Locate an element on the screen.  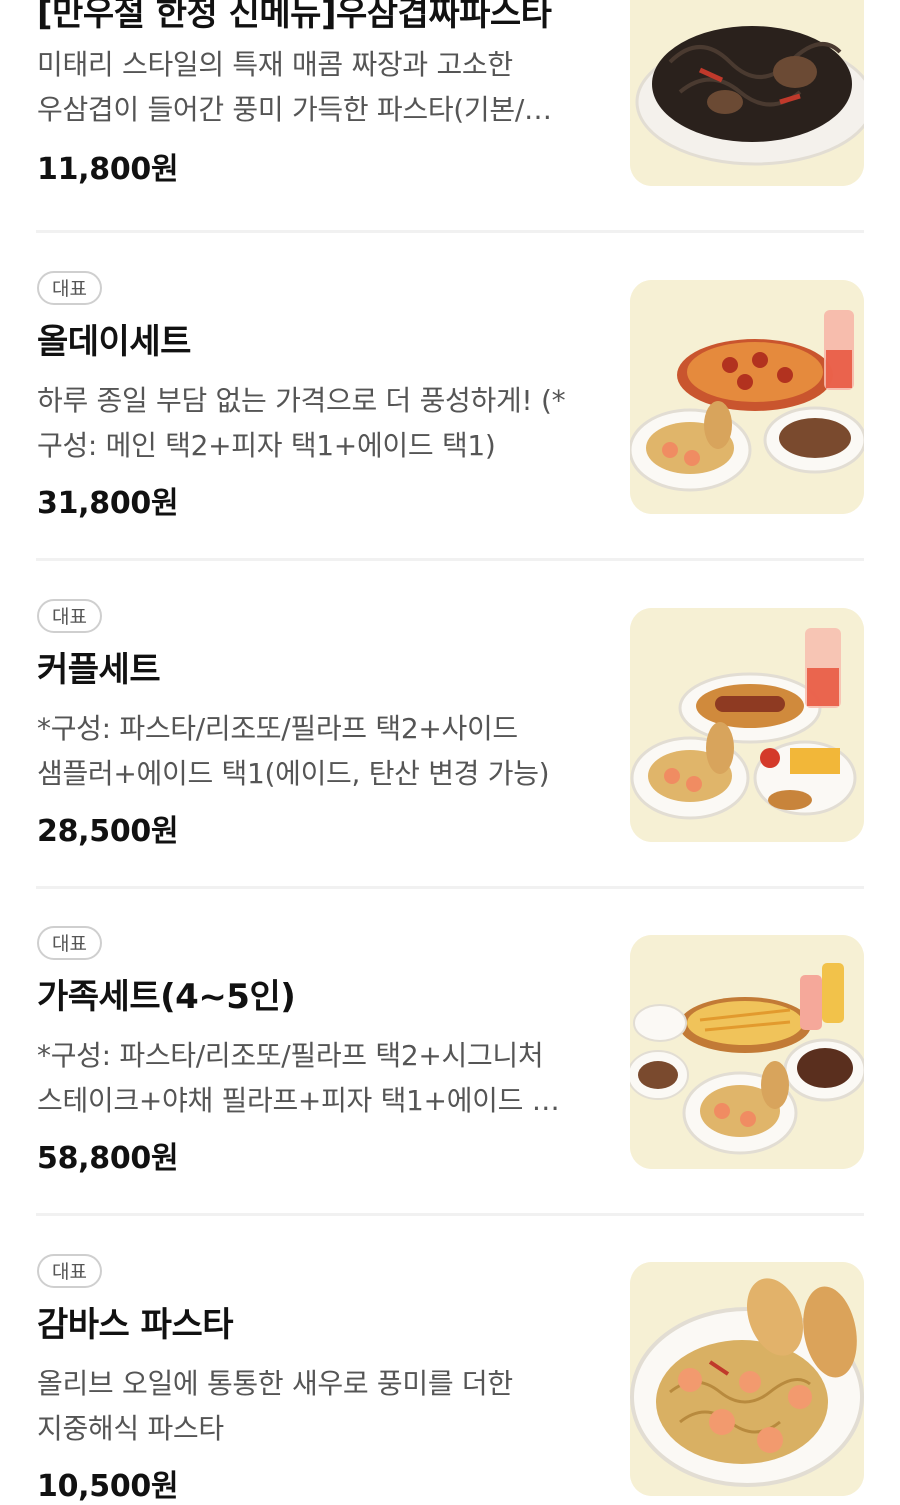
menu-item-price: 10,500원 is located at coordinates (108, 1486).